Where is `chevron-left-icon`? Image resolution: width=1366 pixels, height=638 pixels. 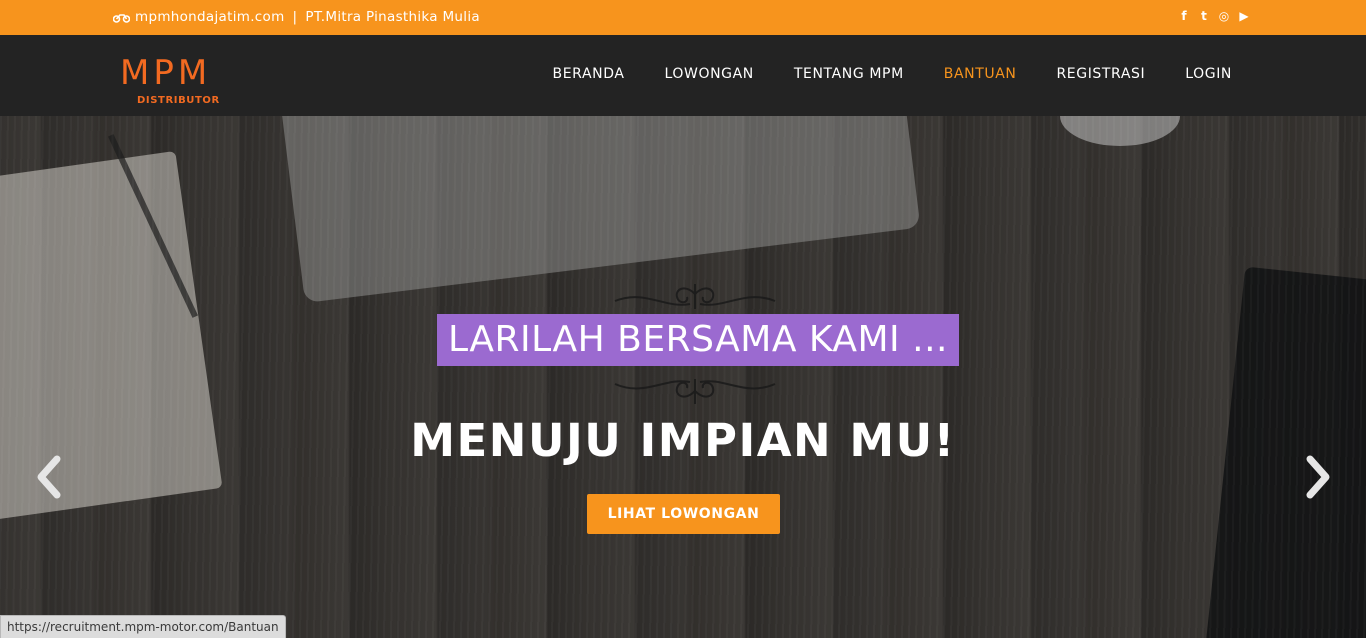
chevron-left-icon is located at coordinates (50, 477).